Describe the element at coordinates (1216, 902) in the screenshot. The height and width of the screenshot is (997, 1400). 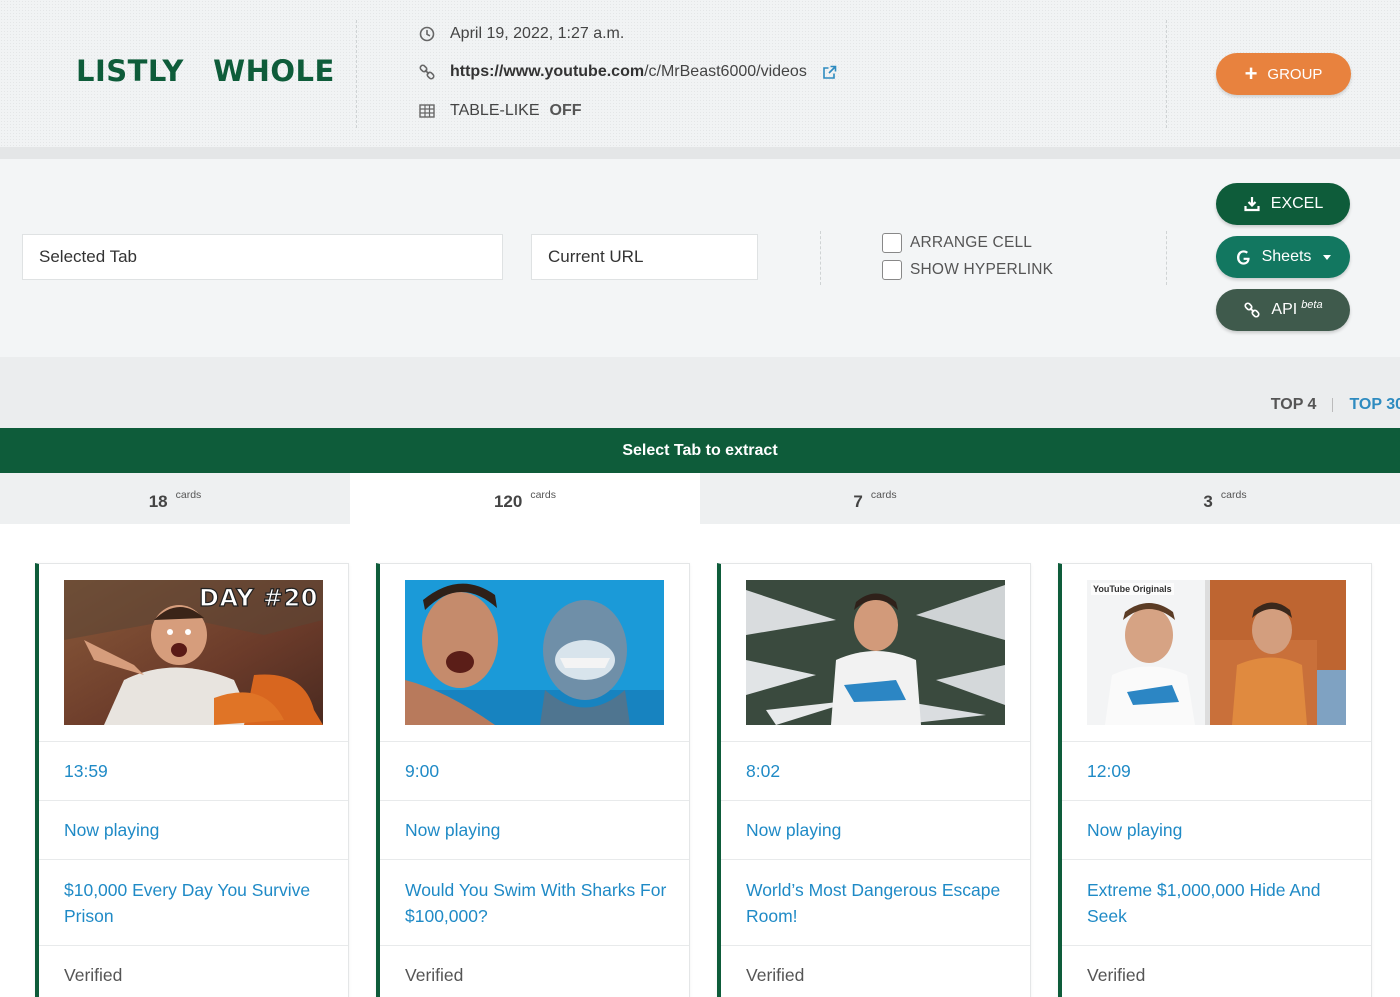
I see `video-title: Extreme $1,000,000 Hide And Seek` at that location.